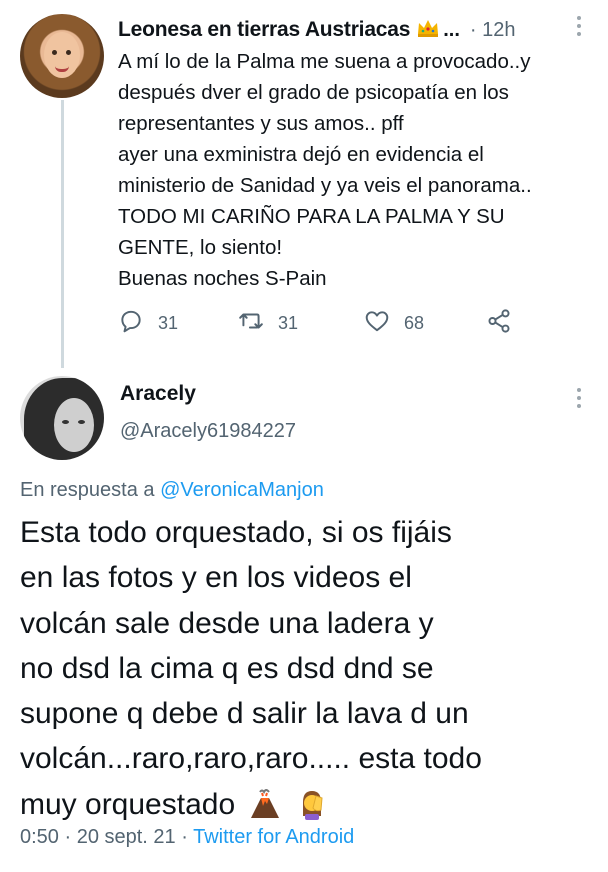  What do you see at coordinates (227, 623) in the screenshot?
I see `tweet-text-line: volcán sale desde una ladera y` at bounding box center [227, 623].